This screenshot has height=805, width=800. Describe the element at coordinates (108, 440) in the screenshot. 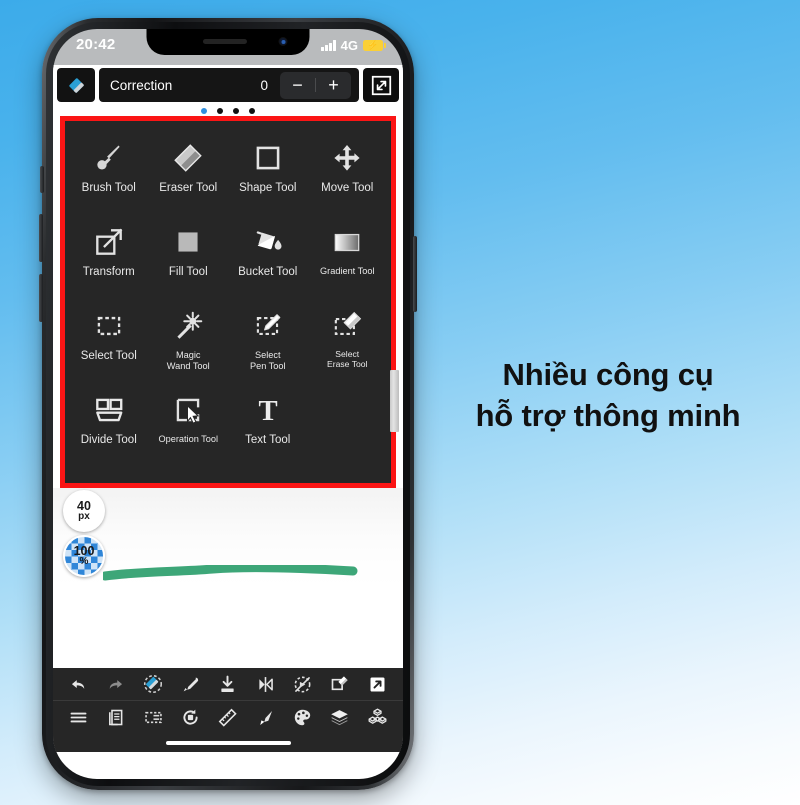

I see `tool-label: Divide Tool` at that location.